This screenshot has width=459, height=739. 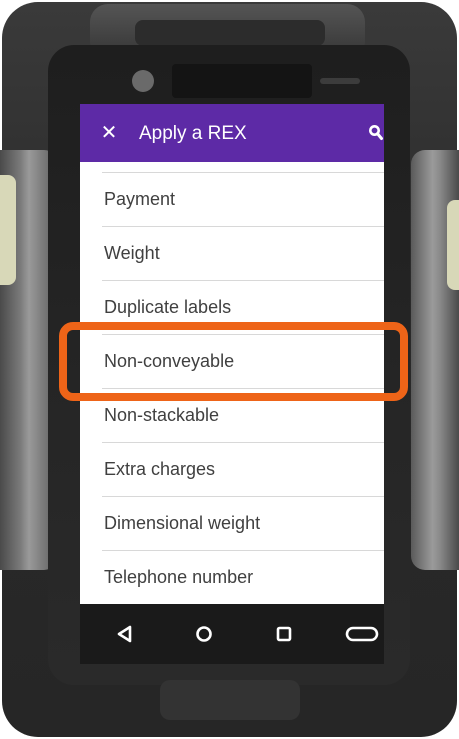 What do you see at coordinates (243, 253) in the screenshot?
I see `list-item-weight: Weight` at bounding box center [243, 253].